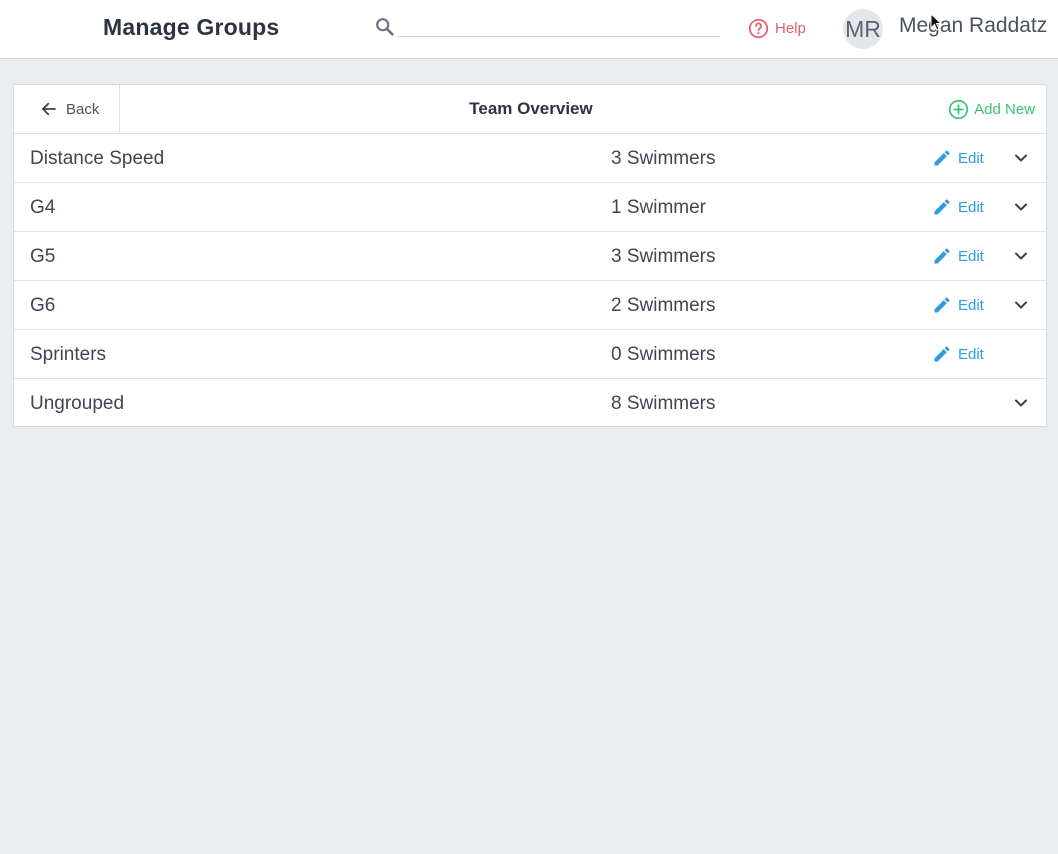 The height and width of the screenshot is (854, 1058). I want to click on back-button: Back, so click(67, 109).